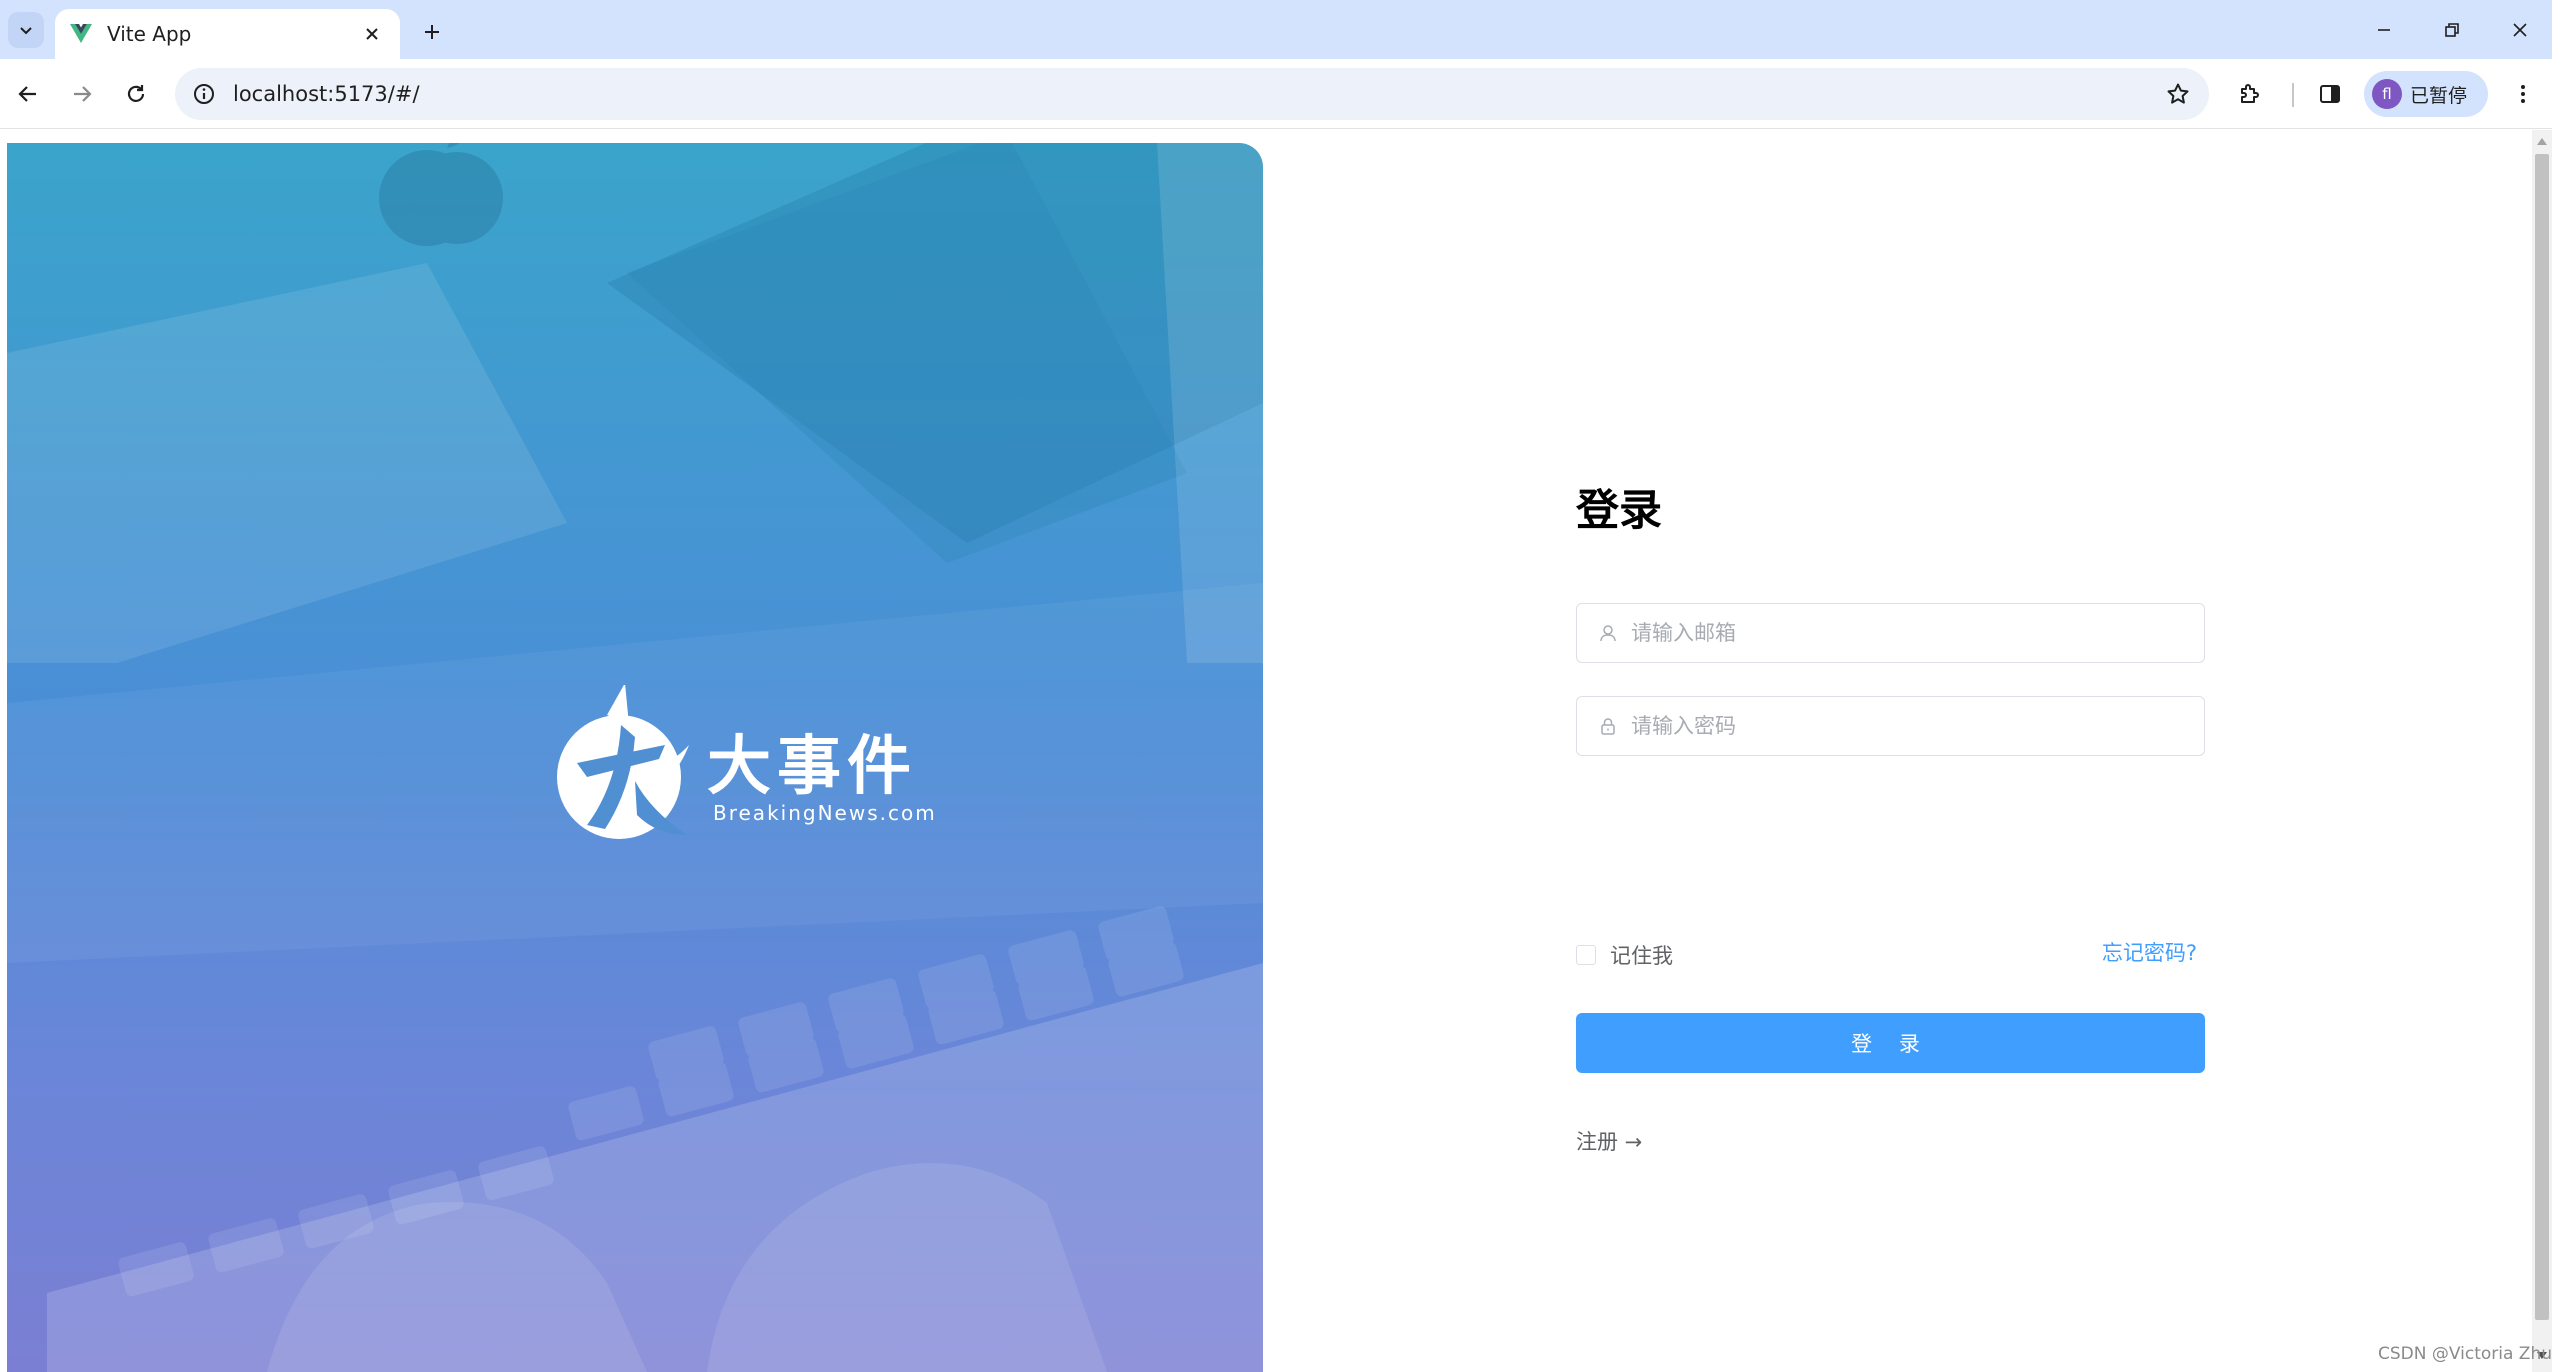 The image size is (2552, 1372). I want to click on address-bar: localhost:5173/#/, so click(1192, 94).